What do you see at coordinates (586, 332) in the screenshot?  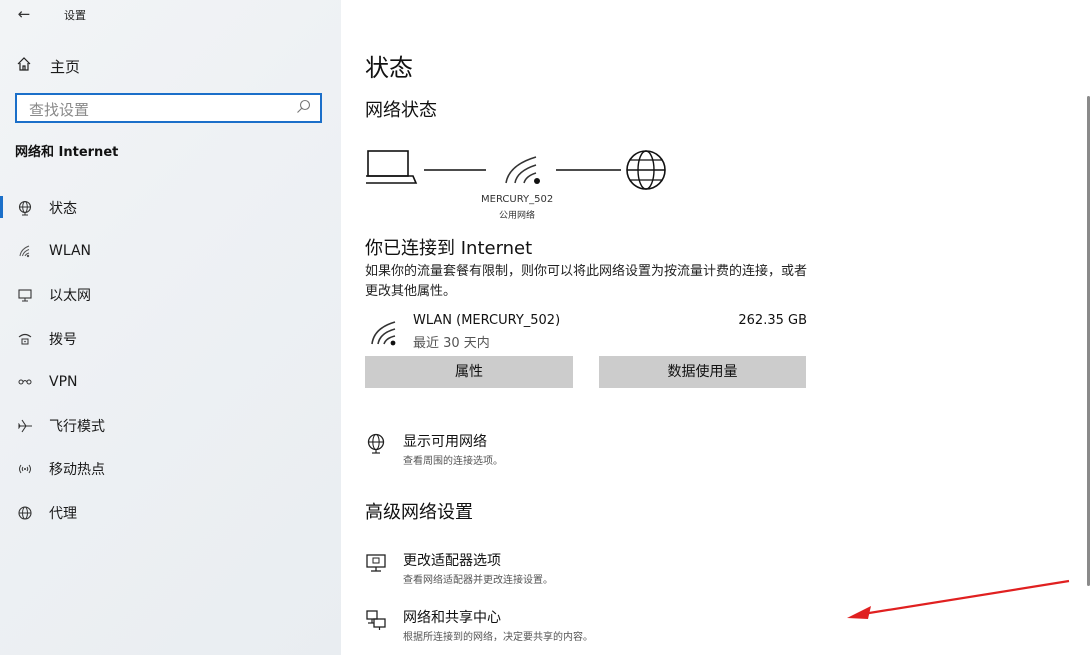 I see `wlan-usage-row: WLAN (MERCURY_502) 最近 30 天内 262.35 GB` at bounding box center [586, 332].